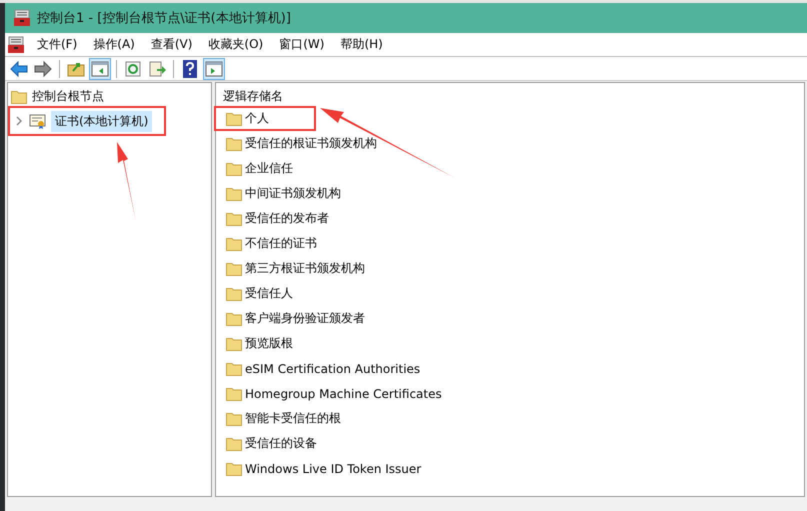  What do you see at coordinates (281, 243) in the screenshot?
I see `list-item: 不信任的证书` at bounding box center [281, 243].